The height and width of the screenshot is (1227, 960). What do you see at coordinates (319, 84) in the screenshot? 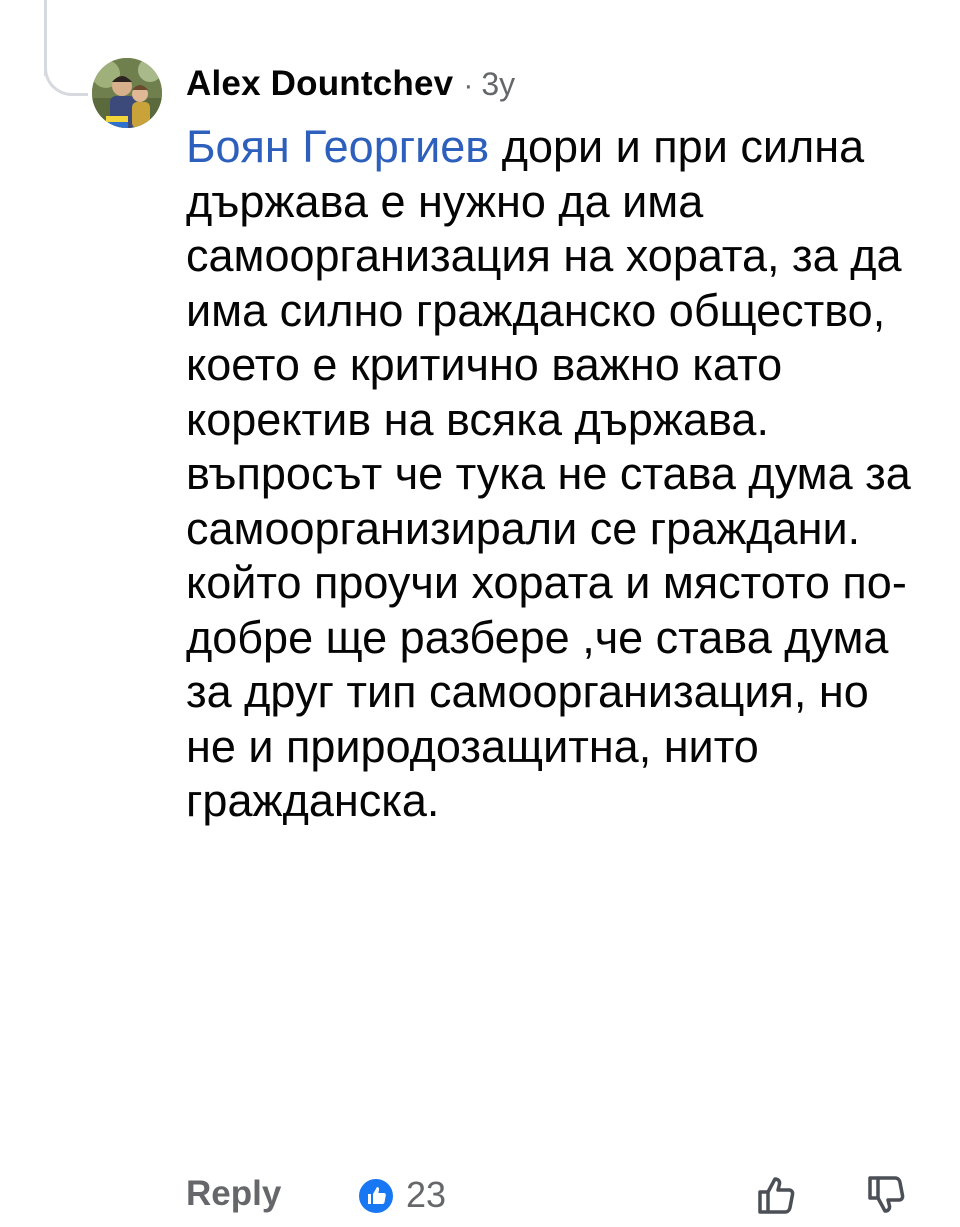
I see `author-name: Alex Dountchev` at bounding box center [319, 84].